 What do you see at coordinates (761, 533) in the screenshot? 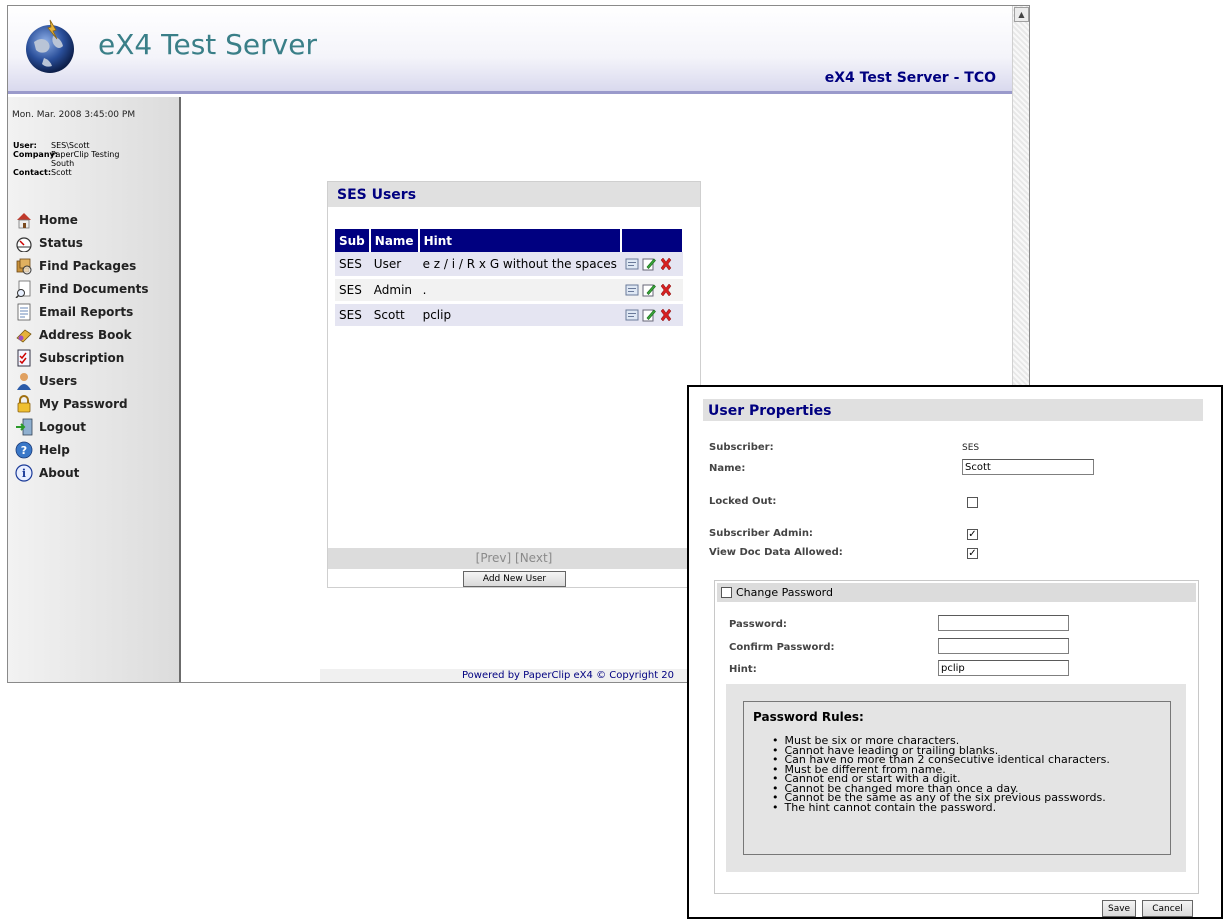
I see `subscriber-admin-label: Subscriber Admin:` at bounding box center [761, 533].